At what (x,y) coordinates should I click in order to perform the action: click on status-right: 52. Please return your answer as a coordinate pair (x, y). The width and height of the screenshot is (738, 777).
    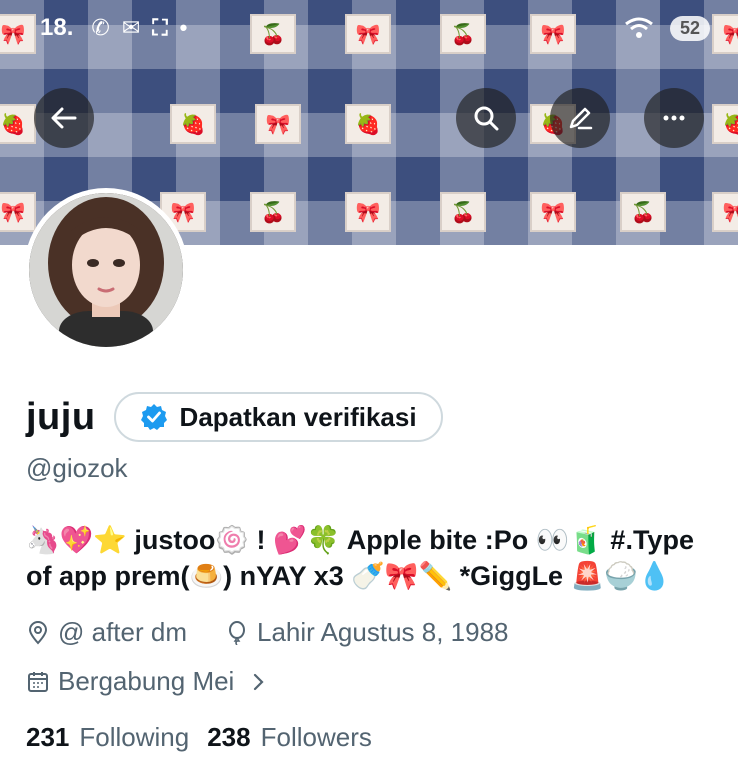
    Looking at the image, I should click on (667, 28).